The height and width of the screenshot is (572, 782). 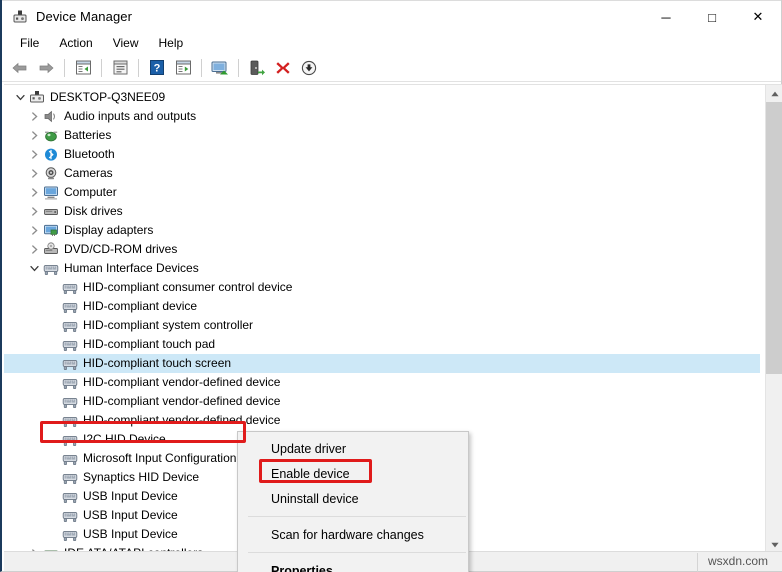 What do you see at coordinates (309, 68) in the screenshot?
I see `down-arrow-circle-icon` at bounding box center [309, 68].